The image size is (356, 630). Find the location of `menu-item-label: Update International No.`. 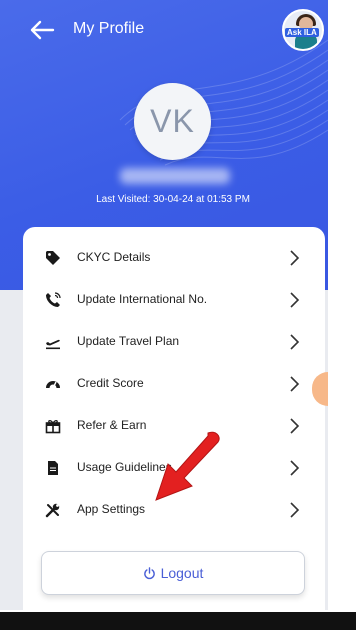

menu-item-label: Update International No. is located at coordinates (142, 299).